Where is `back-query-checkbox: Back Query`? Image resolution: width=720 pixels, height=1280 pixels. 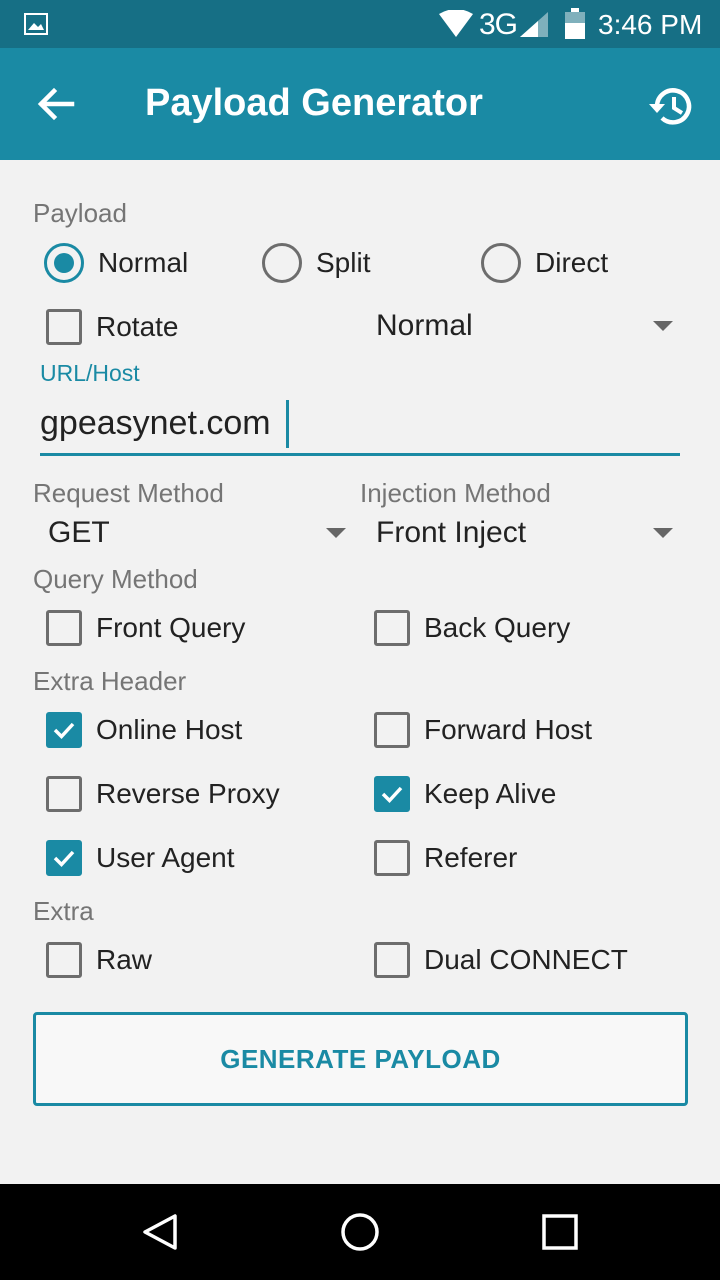 back-query-checkbox: Back Query is located at coordinates (472, 628).